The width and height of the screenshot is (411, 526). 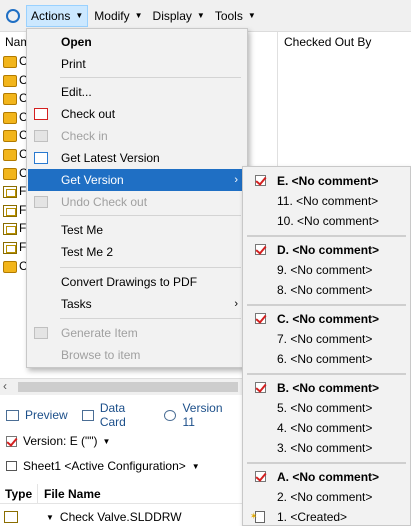 I want to click on version-item: 2. <No comment>, so click(x=326, y=497).